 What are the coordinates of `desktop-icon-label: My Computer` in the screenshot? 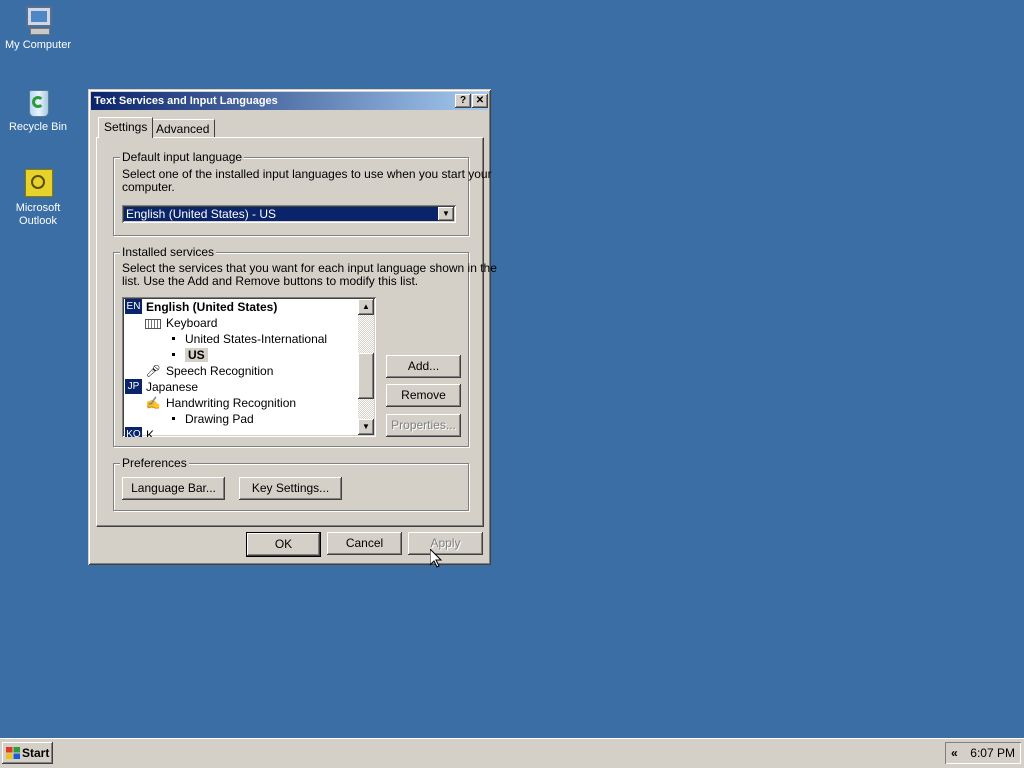 It's located at (38, 45).